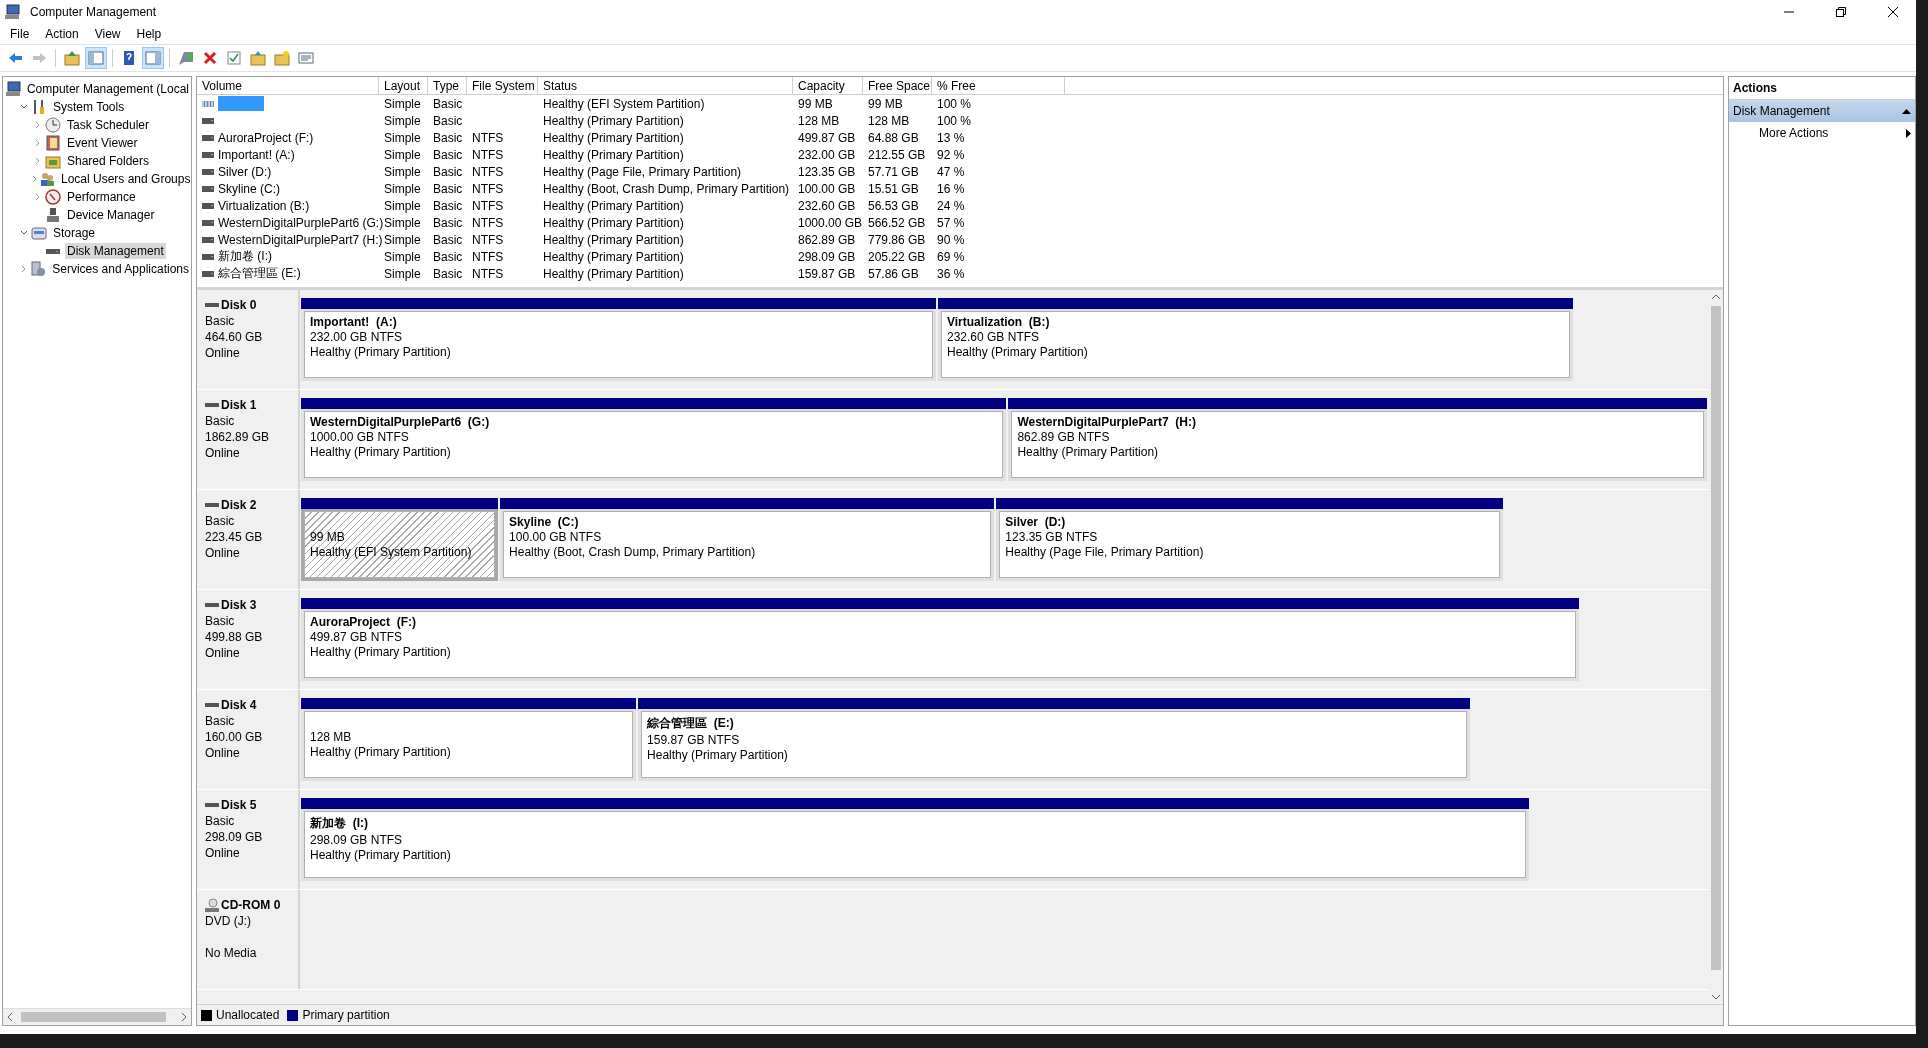 The height and width of the screenshot is (1048, 1928). What do you see at coordinates (108, 161) in the screenshot?
I see `tree-item: Shared Folders` at bounding box center [108, 161].